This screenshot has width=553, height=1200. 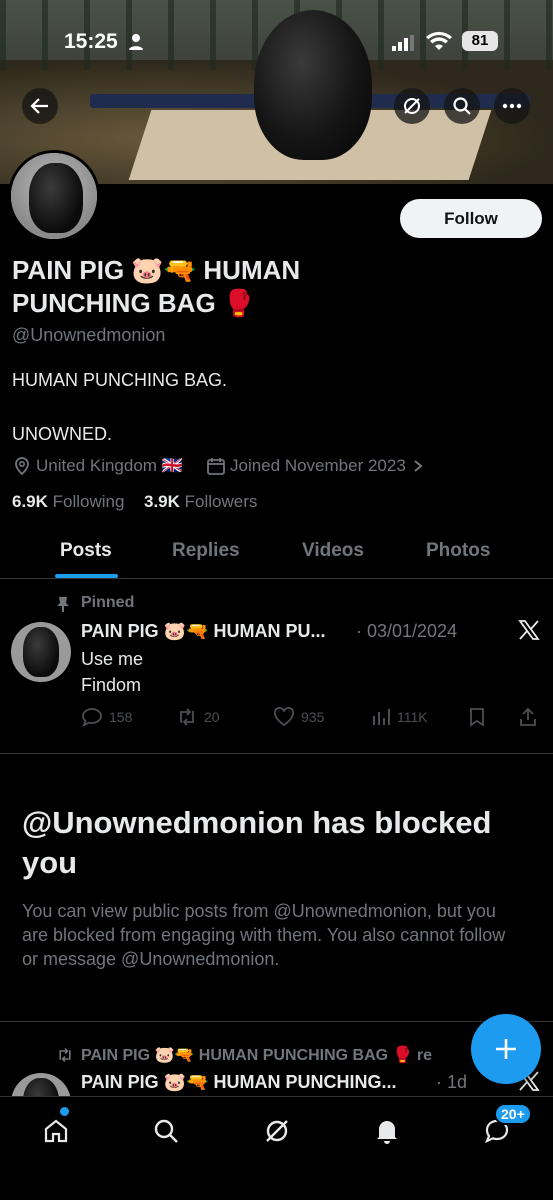 I want to click on location-pin-icon, so click(x=22, y=466).